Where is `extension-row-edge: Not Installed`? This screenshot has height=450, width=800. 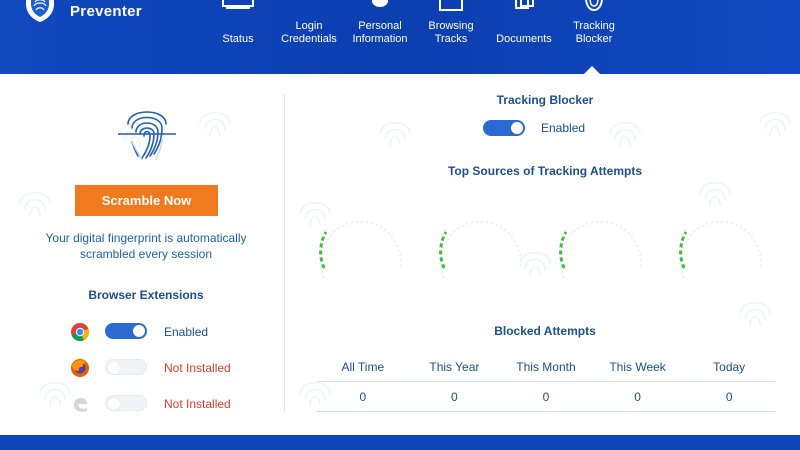 extension-row-edge: Not Installed is located at coordinates (180, 404).